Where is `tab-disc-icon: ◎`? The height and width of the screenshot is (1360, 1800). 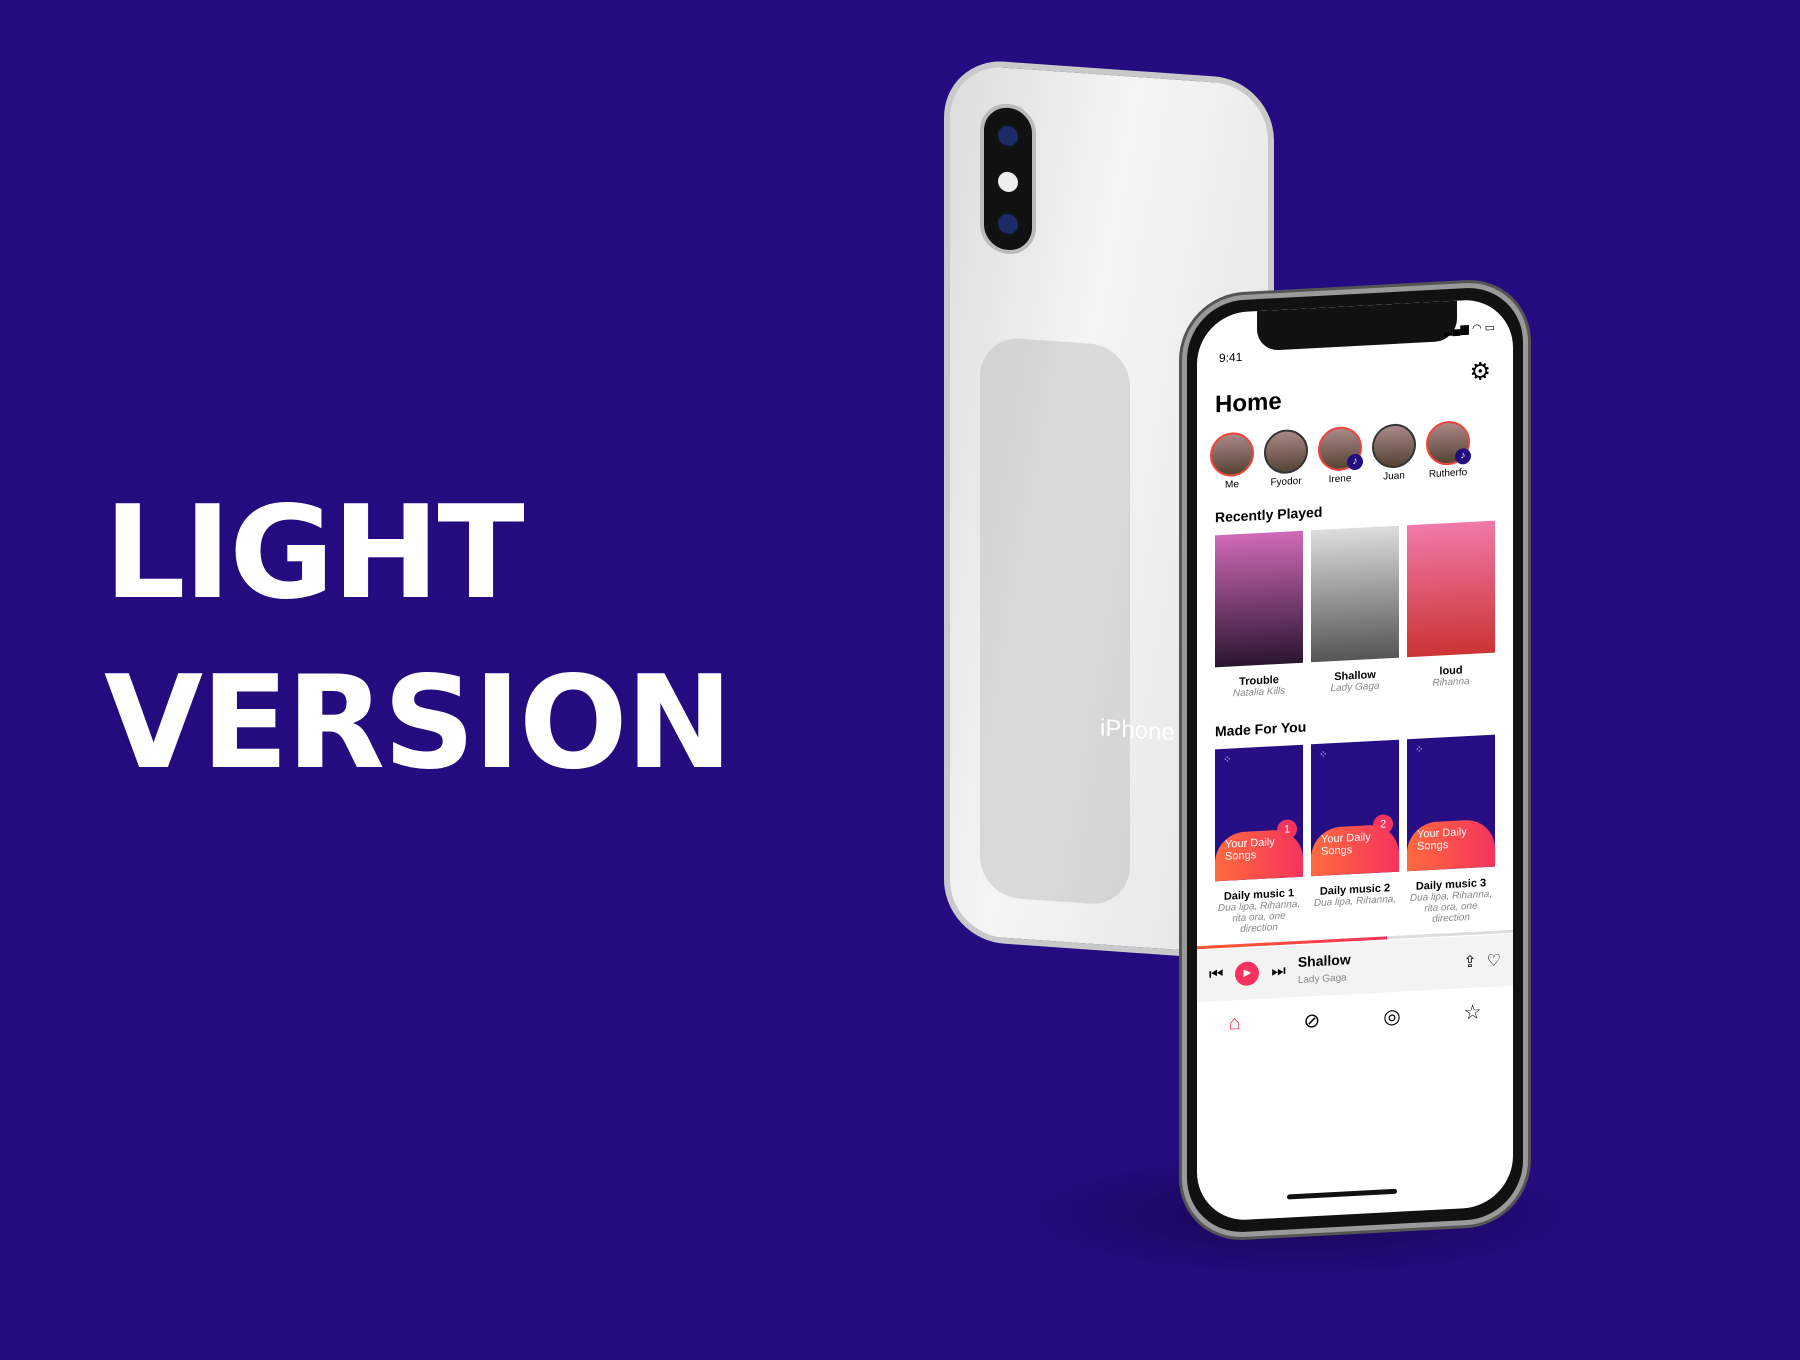
tab-disc-icon: ◎ is located at coordinates (1391, 1017).